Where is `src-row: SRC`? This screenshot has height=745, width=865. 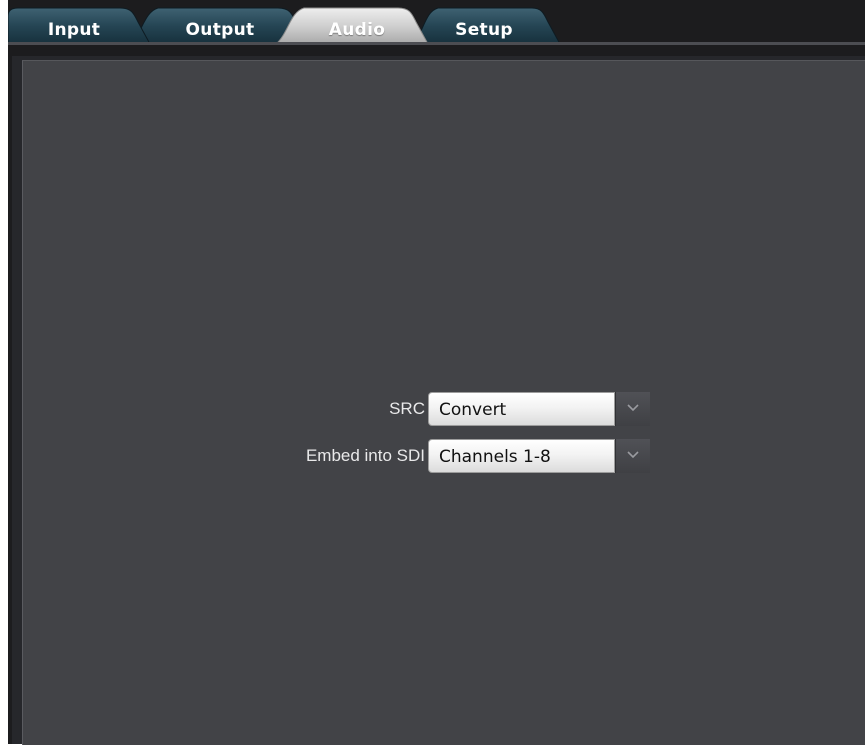
src-row: SRC is located at coordinates (224, 409).